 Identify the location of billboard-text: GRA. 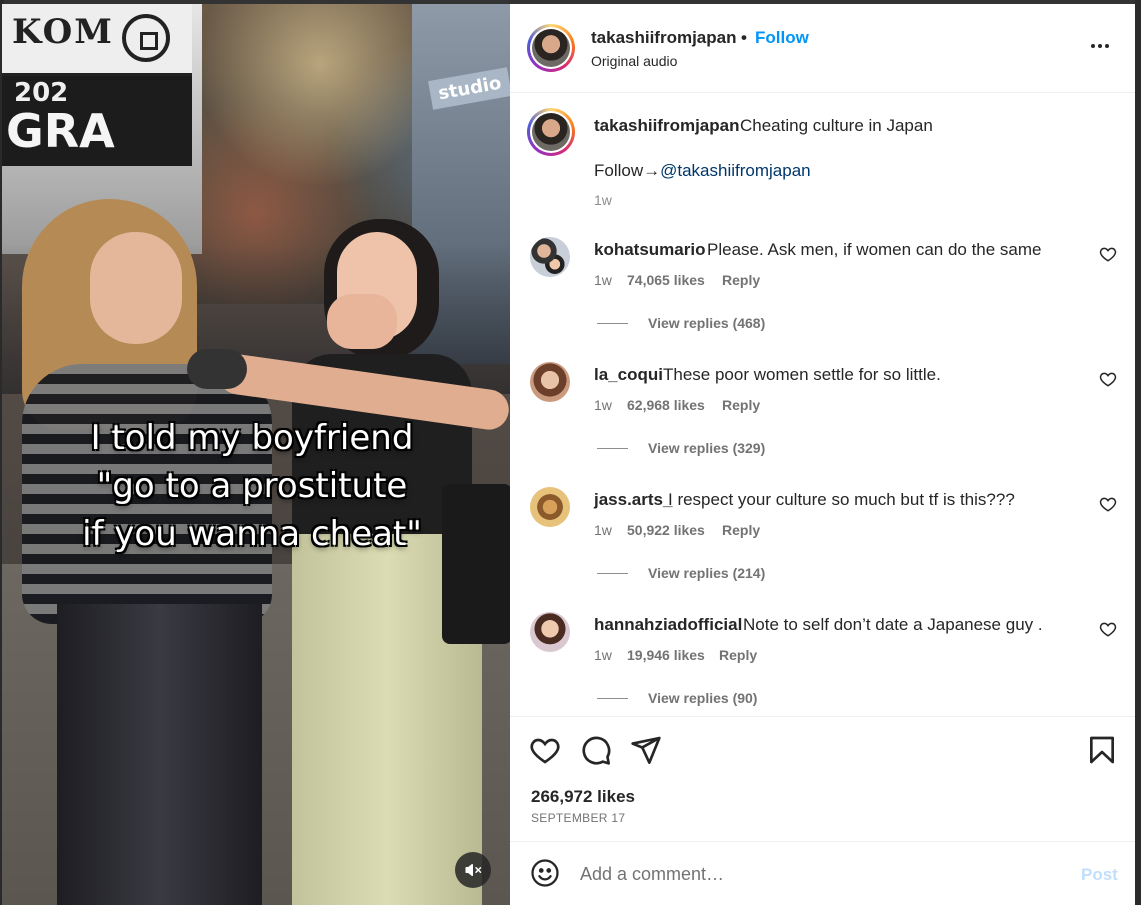
(60, 131).